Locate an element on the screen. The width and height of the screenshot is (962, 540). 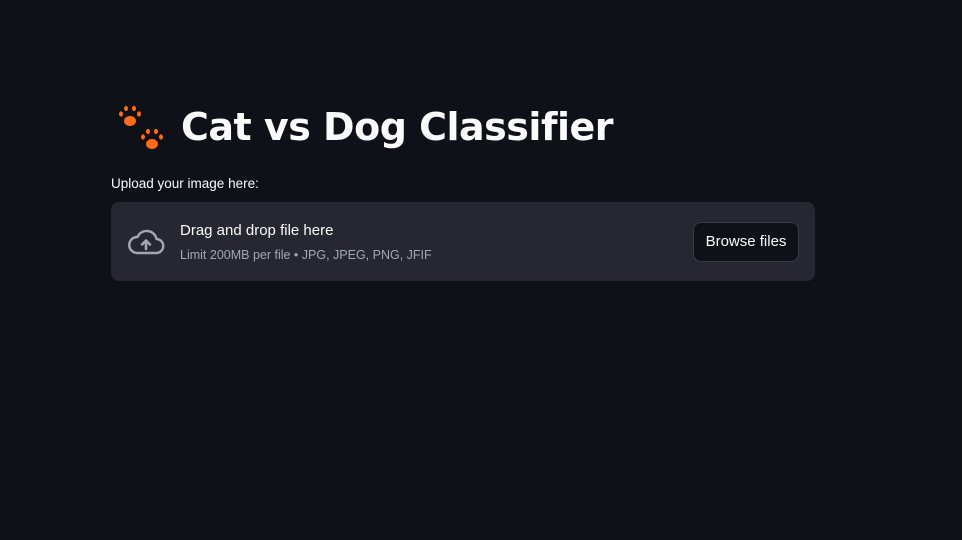
cloud-upload-icon is located at coordinates (146, 242).